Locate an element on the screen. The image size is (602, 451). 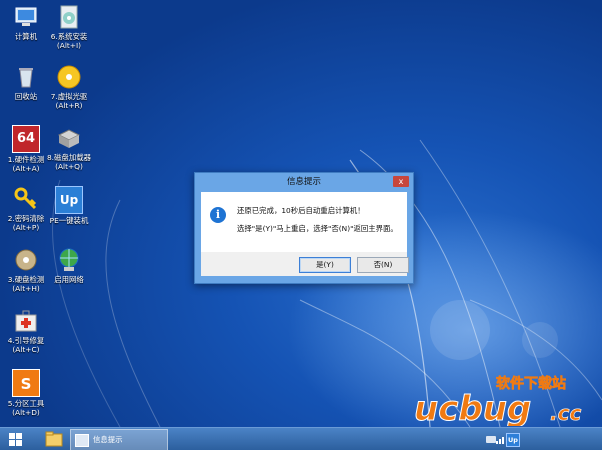
start-button is located at coordinates (15, 439).